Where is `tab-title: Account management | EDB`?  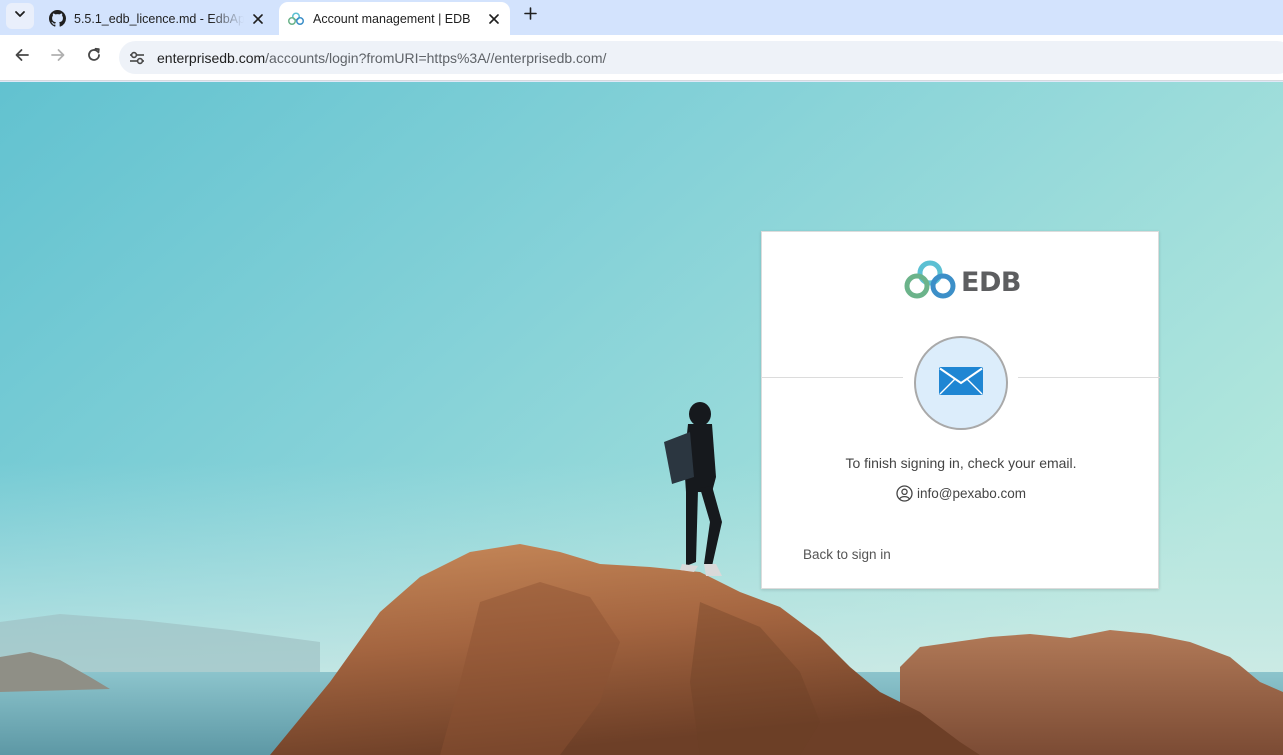
tab-title: Account management | EDB is located at coordinates (392, 18).